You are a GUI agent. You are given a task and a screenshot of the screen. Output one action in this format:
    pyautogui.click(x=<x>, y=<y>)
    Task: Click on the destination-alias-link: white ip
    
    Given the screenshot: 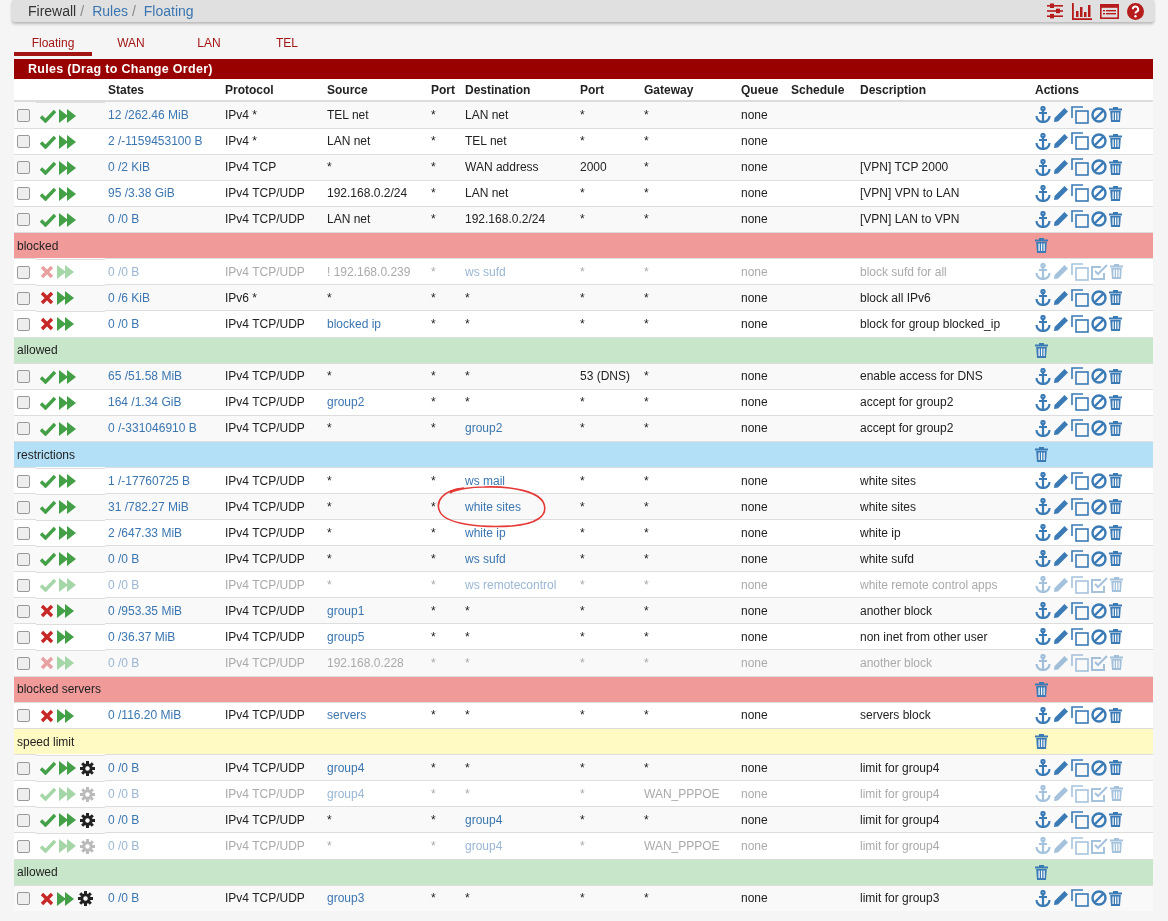 What is the action you would take?
    pyautogui.click(x=485, y=532)
    